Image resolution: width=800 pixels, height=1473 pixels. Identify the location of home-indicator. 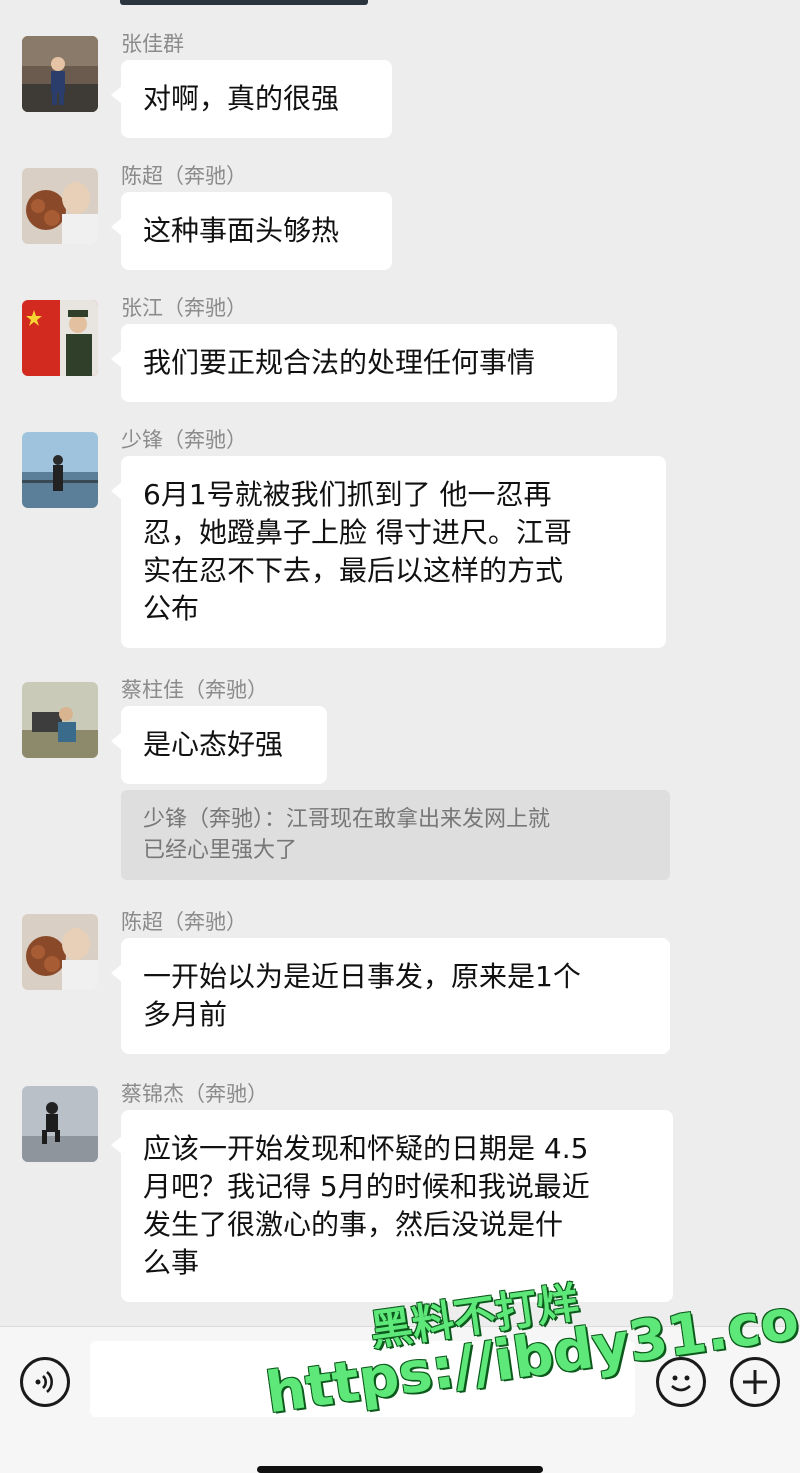
(400, 1469).